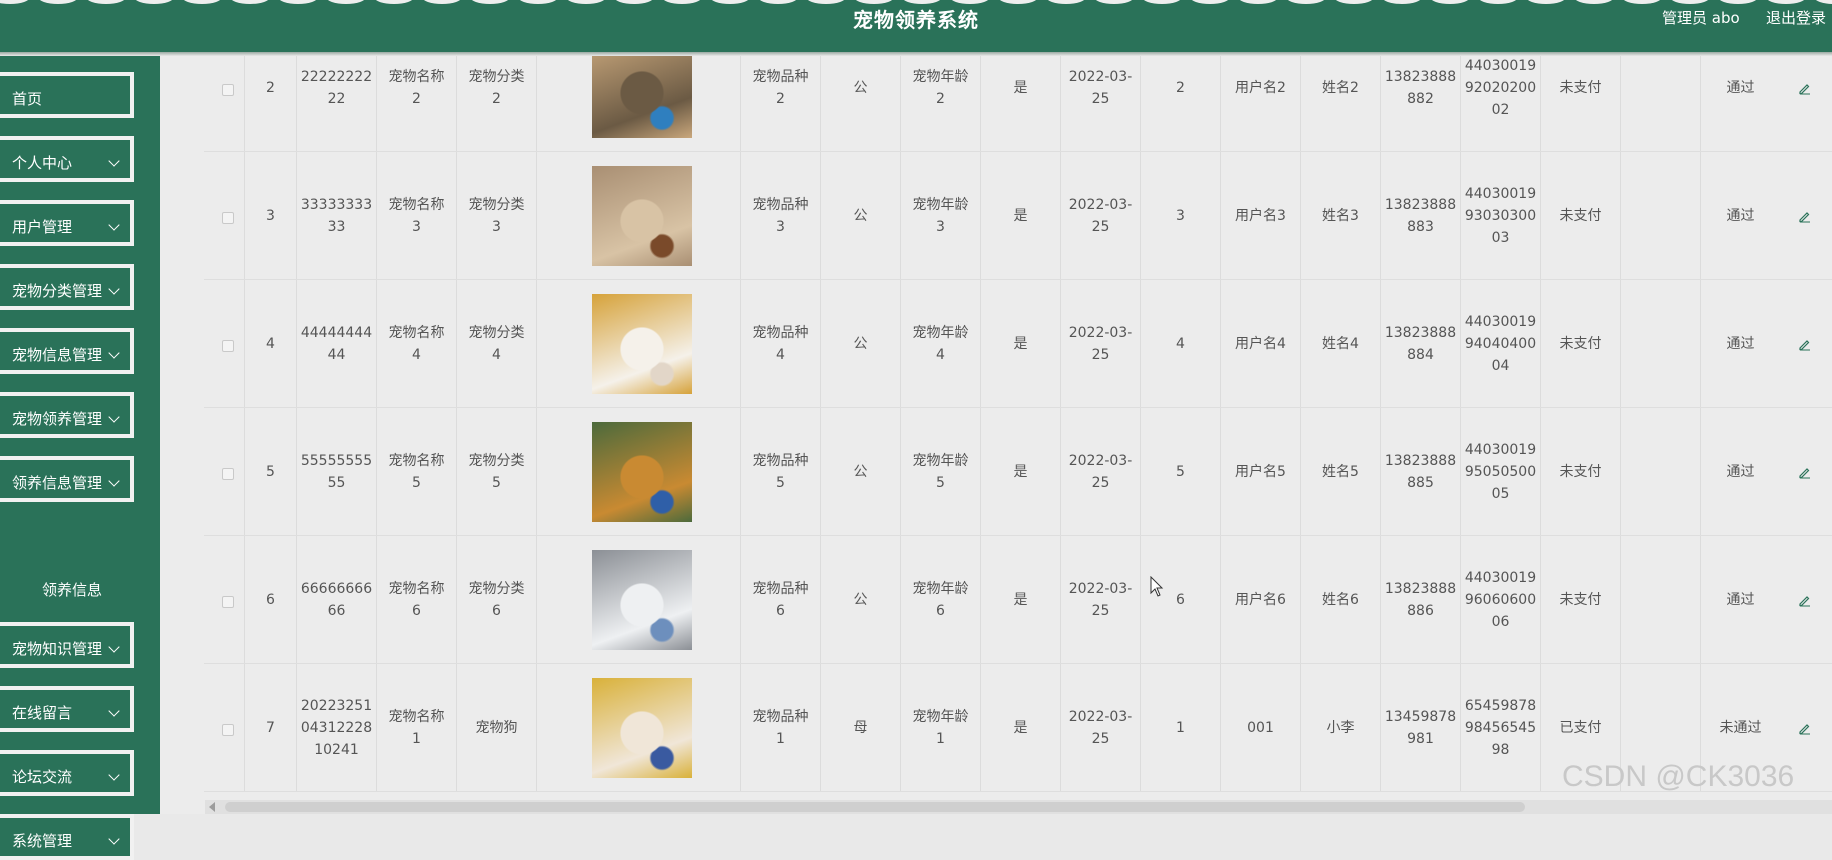  What do you see at coordinates (27, 99) in the screenshot?
I see `sidebar-item-label: 首页` at bounding box center [27, 99].